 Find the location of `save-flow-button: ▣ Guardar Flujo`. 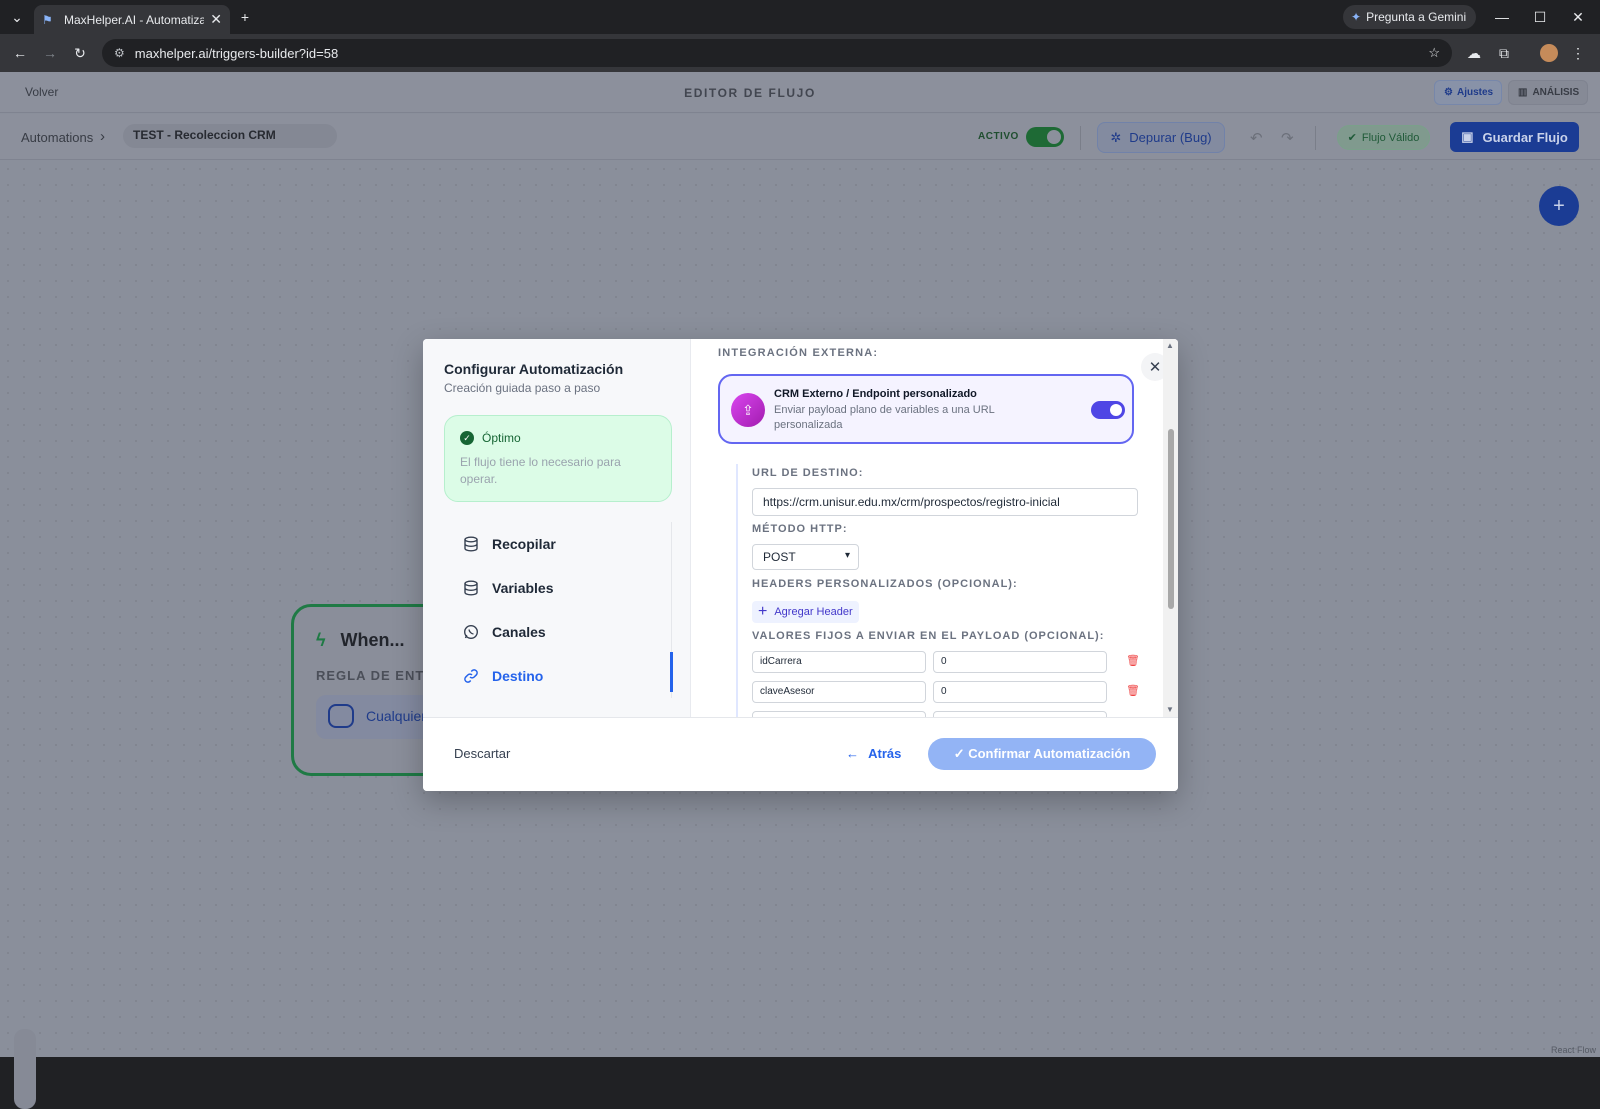

save-flow-button: ▣ Guardar Flujo is located at coordinates (1514, 137).